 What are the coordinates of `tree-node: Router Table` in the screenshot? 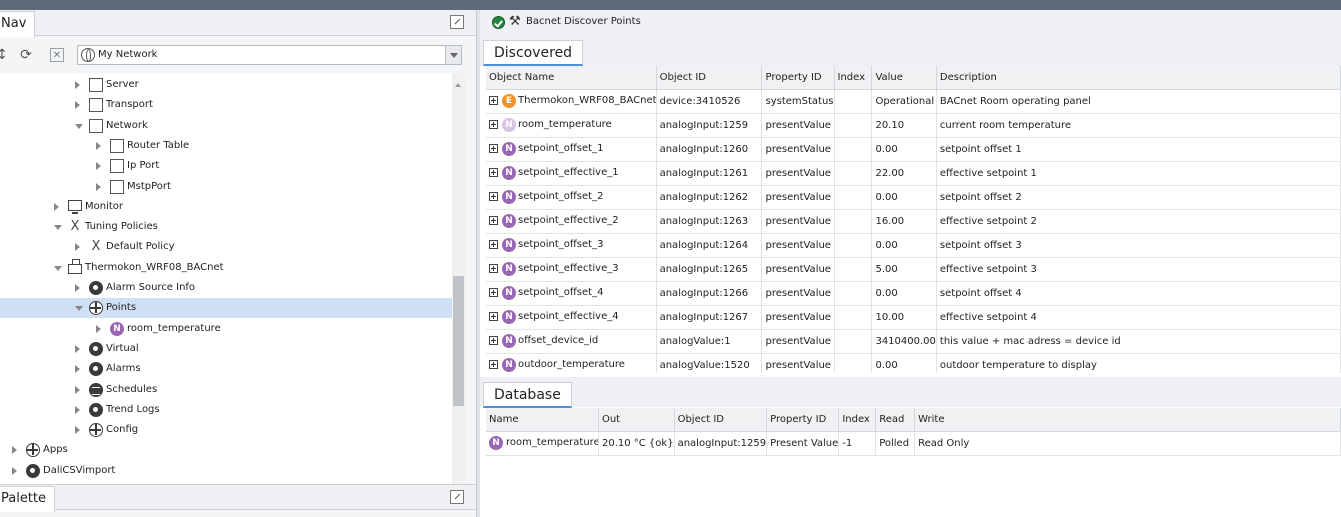 It's located at (226, 145).